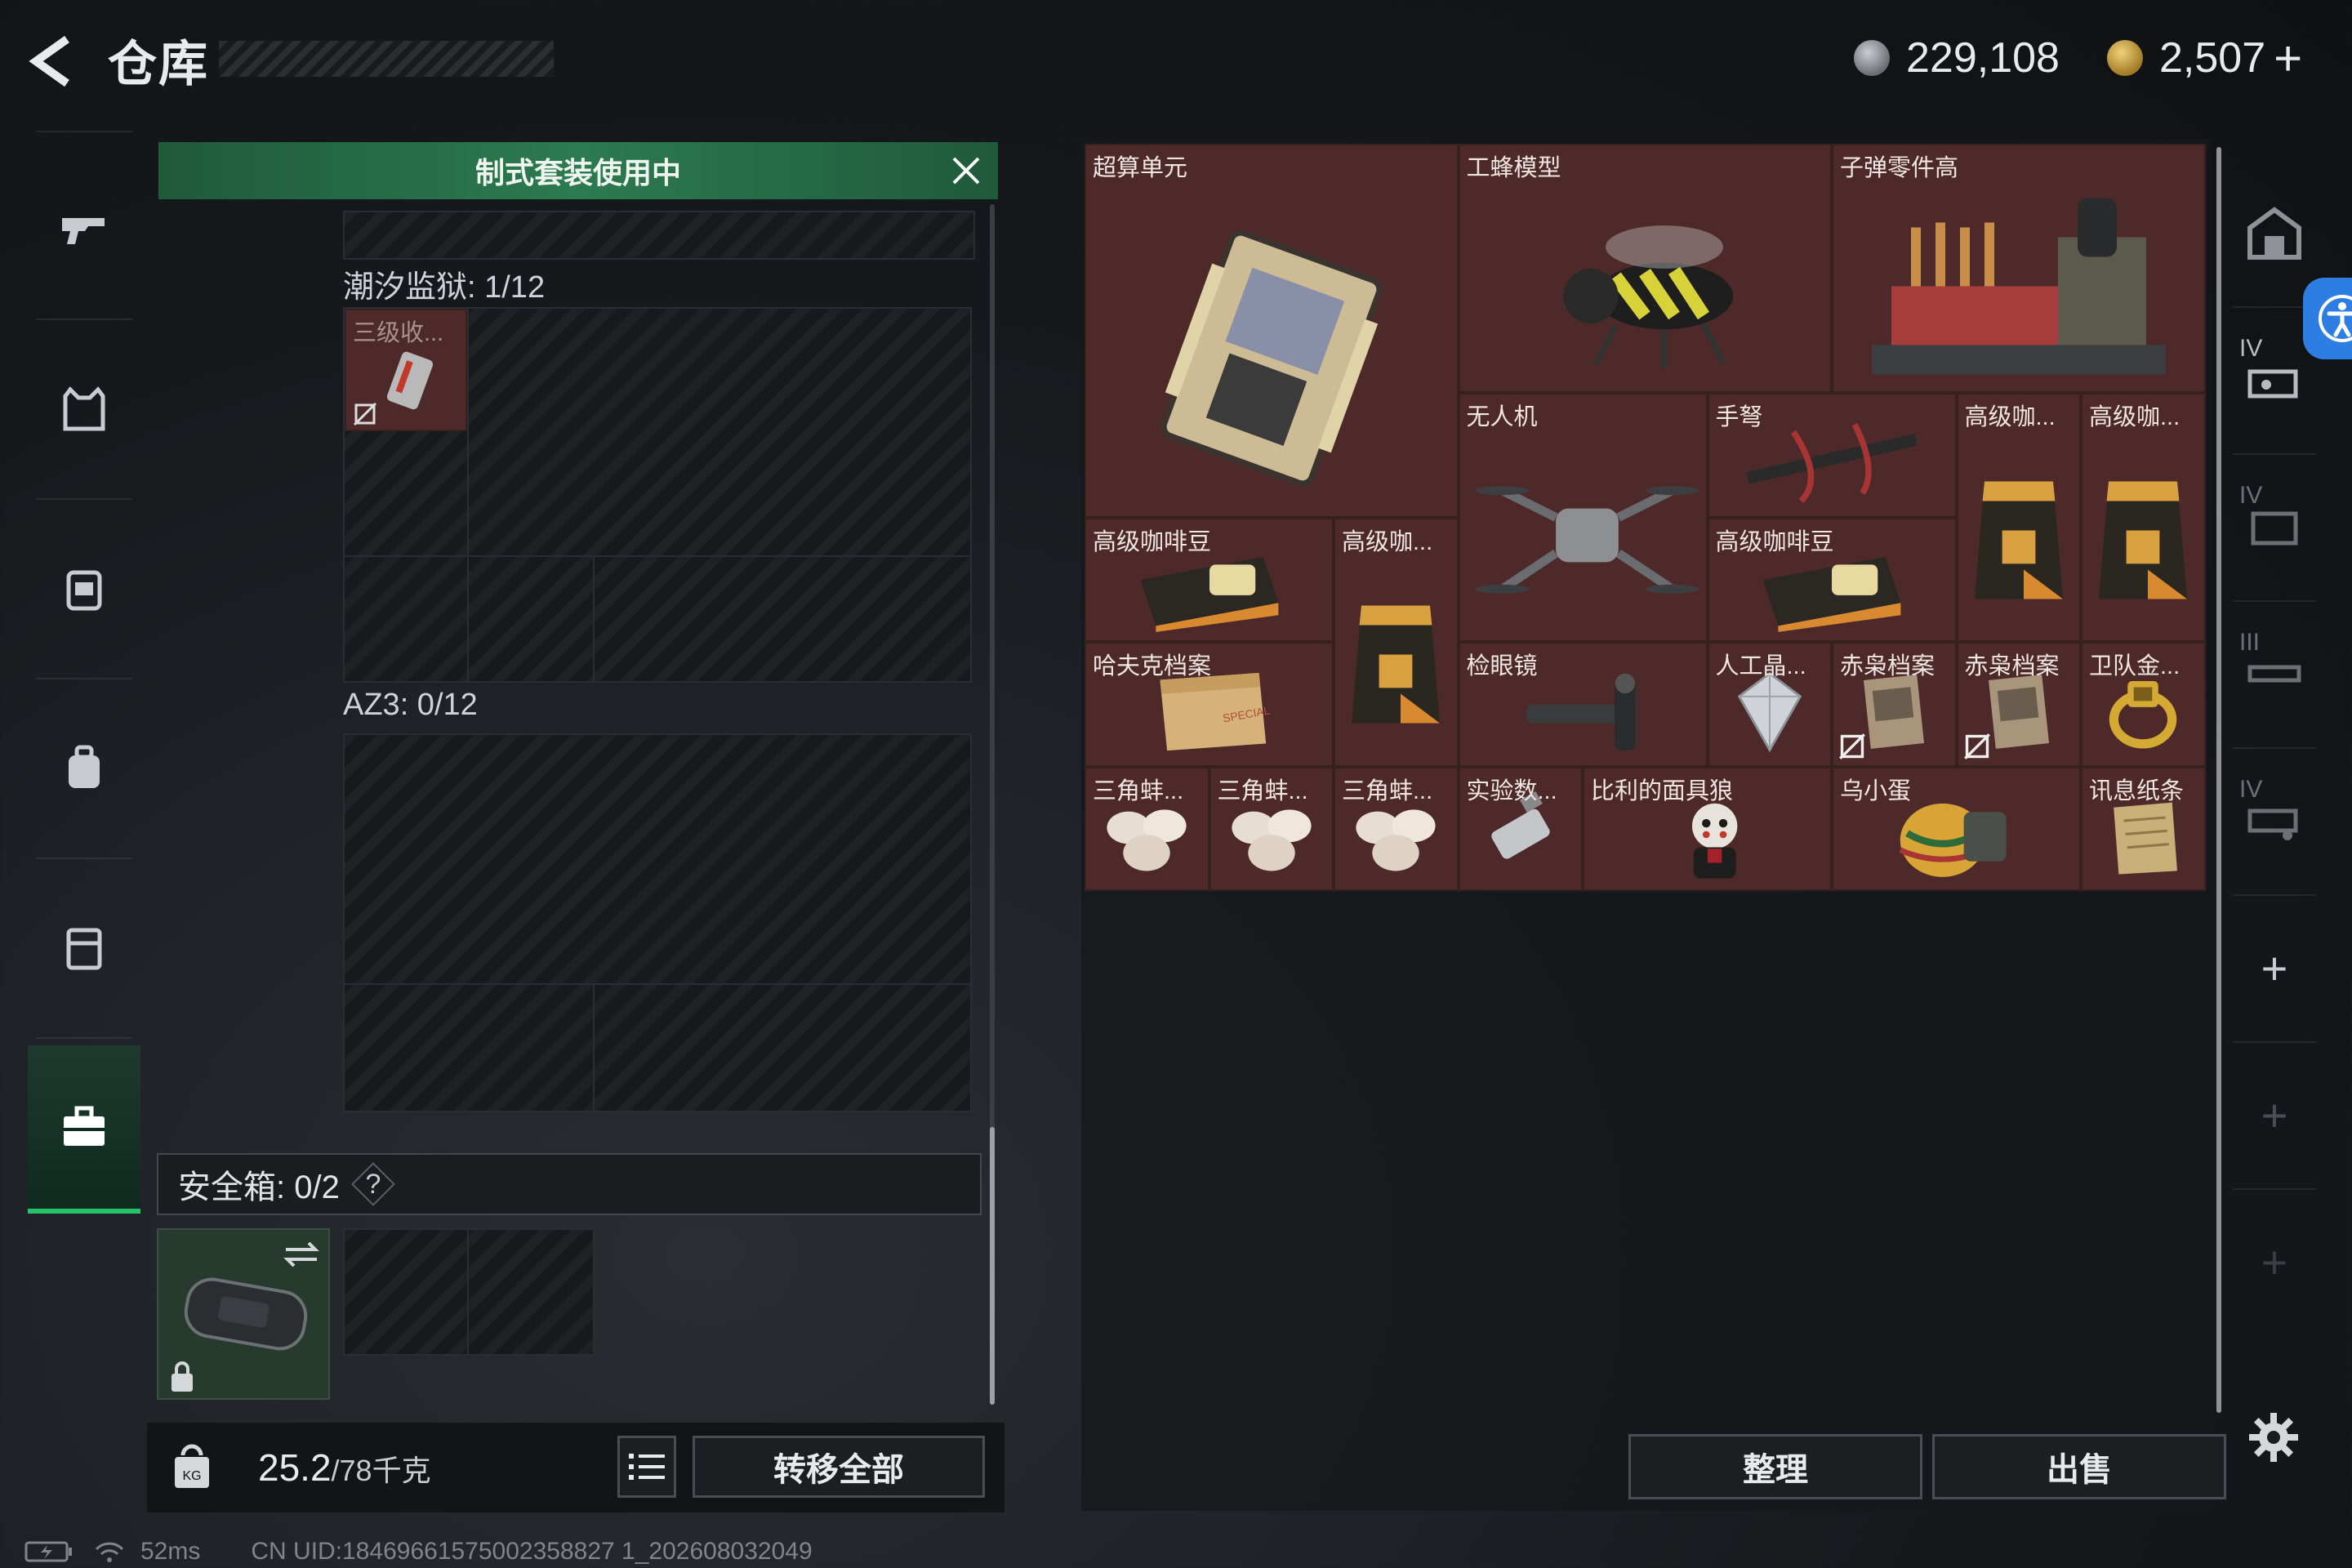  Describe the element at coordinates (966, 171) in the screenshot. I see `close-icon` at that location.